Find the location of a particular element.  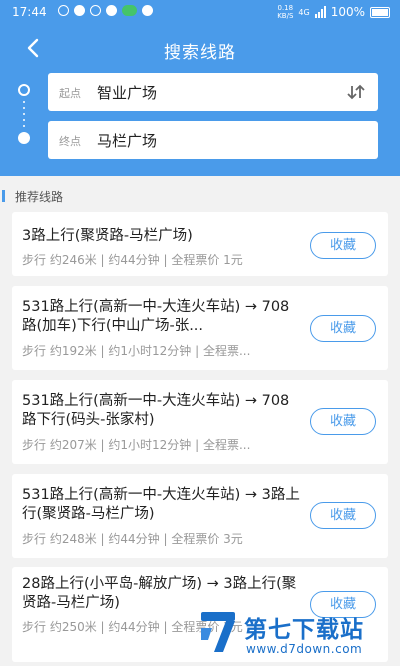

network-type: 4G is located at coordinates (304, 12).